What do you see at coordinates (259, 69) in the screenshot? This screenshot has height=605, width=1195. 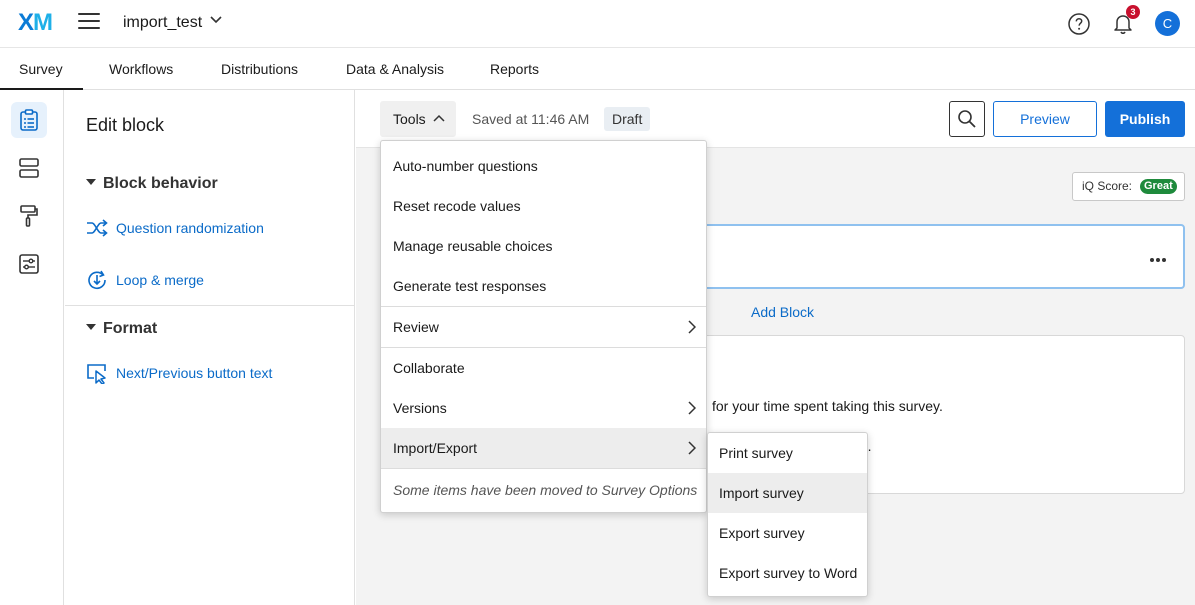 I see `tab-distributions: Distributions` at bounding box center [259, 69].